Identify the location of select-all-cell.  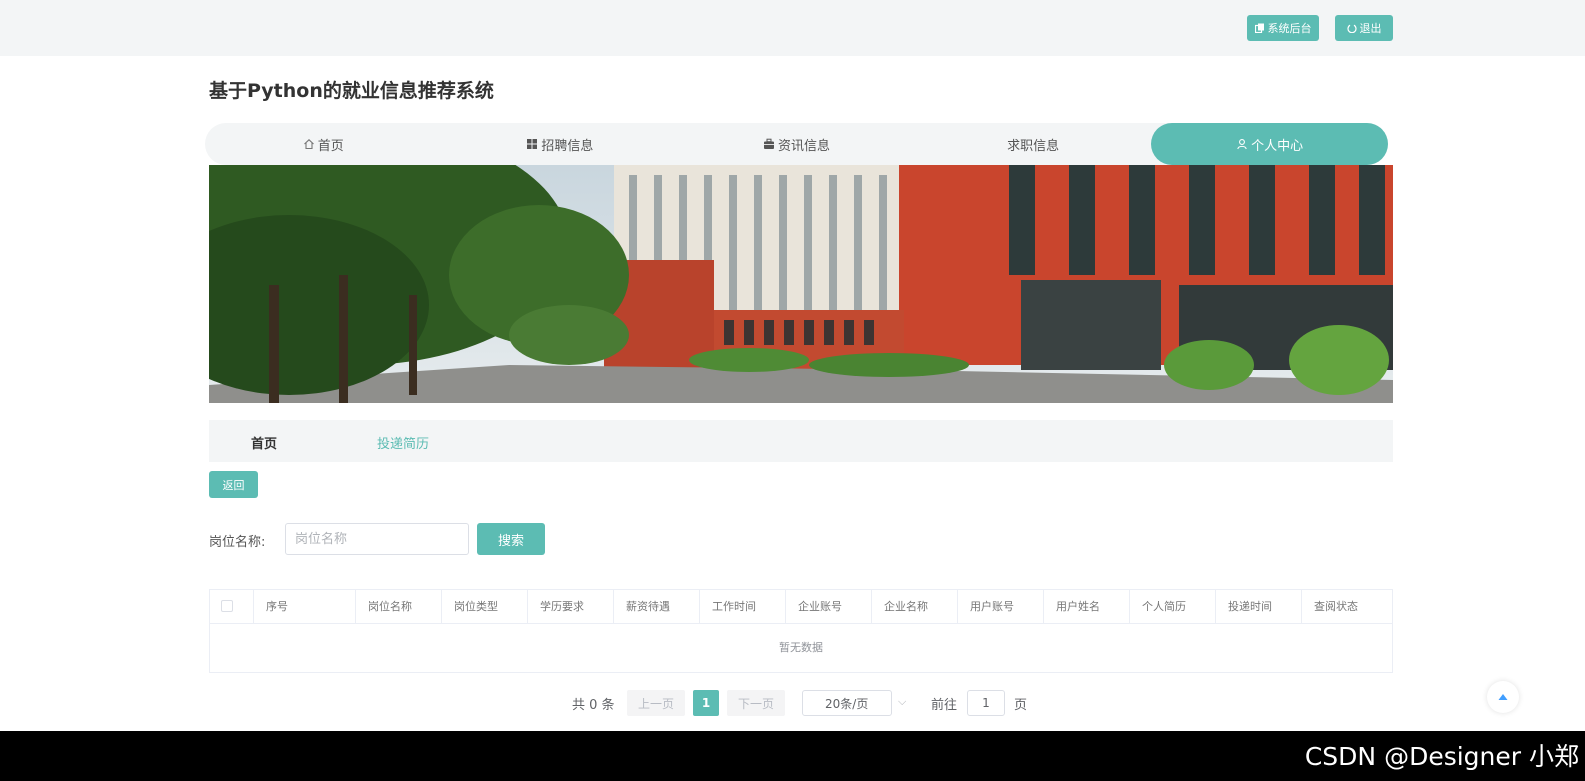
(232, 606).